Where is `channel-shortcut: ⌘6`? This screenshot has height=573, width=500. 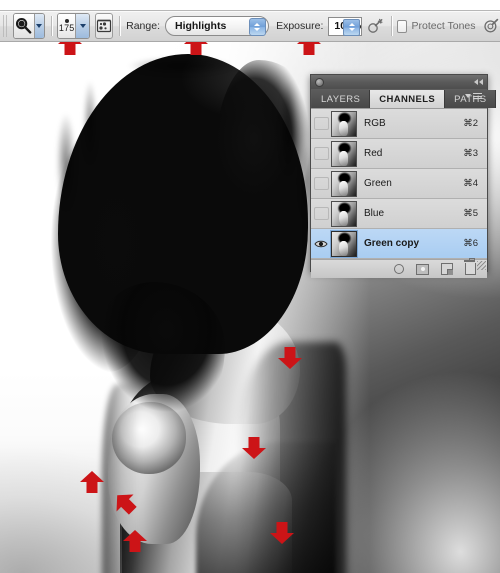
channel-shortcut: ⌘6 is located at coordinates (470, 243).